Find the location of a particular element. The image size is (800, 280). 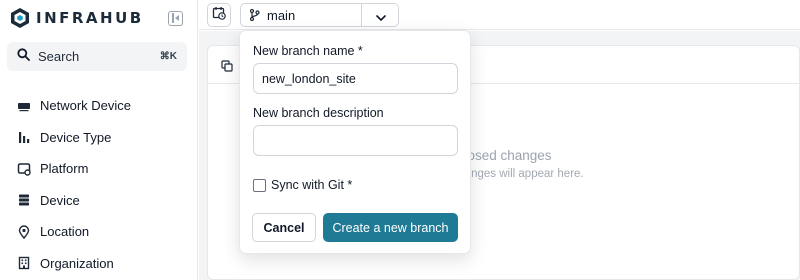

sidebar-item-label: Location is located at coordinates (65, 232).